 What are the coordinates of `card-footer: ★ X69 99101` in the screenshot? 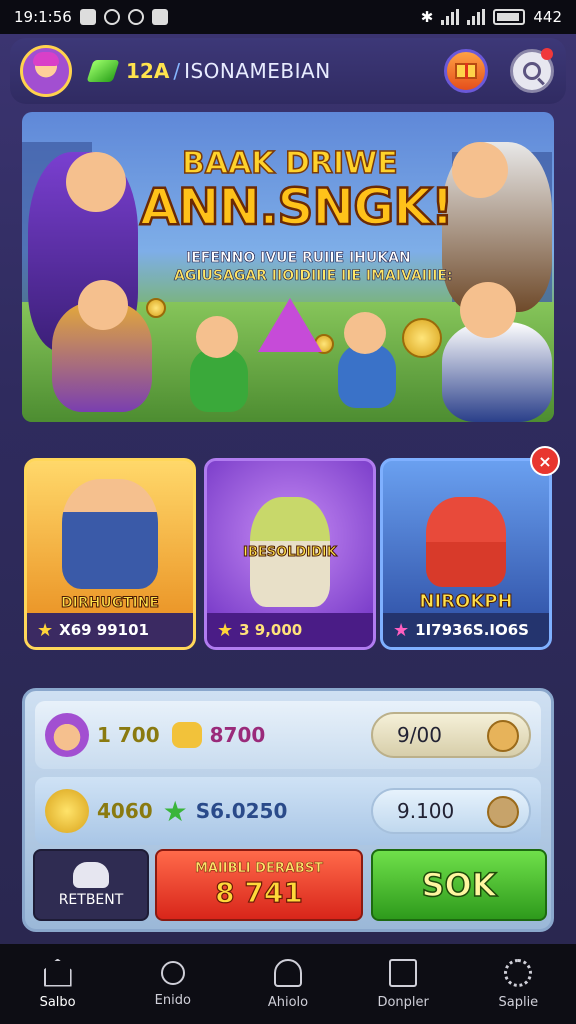 It's located at (110, 630).